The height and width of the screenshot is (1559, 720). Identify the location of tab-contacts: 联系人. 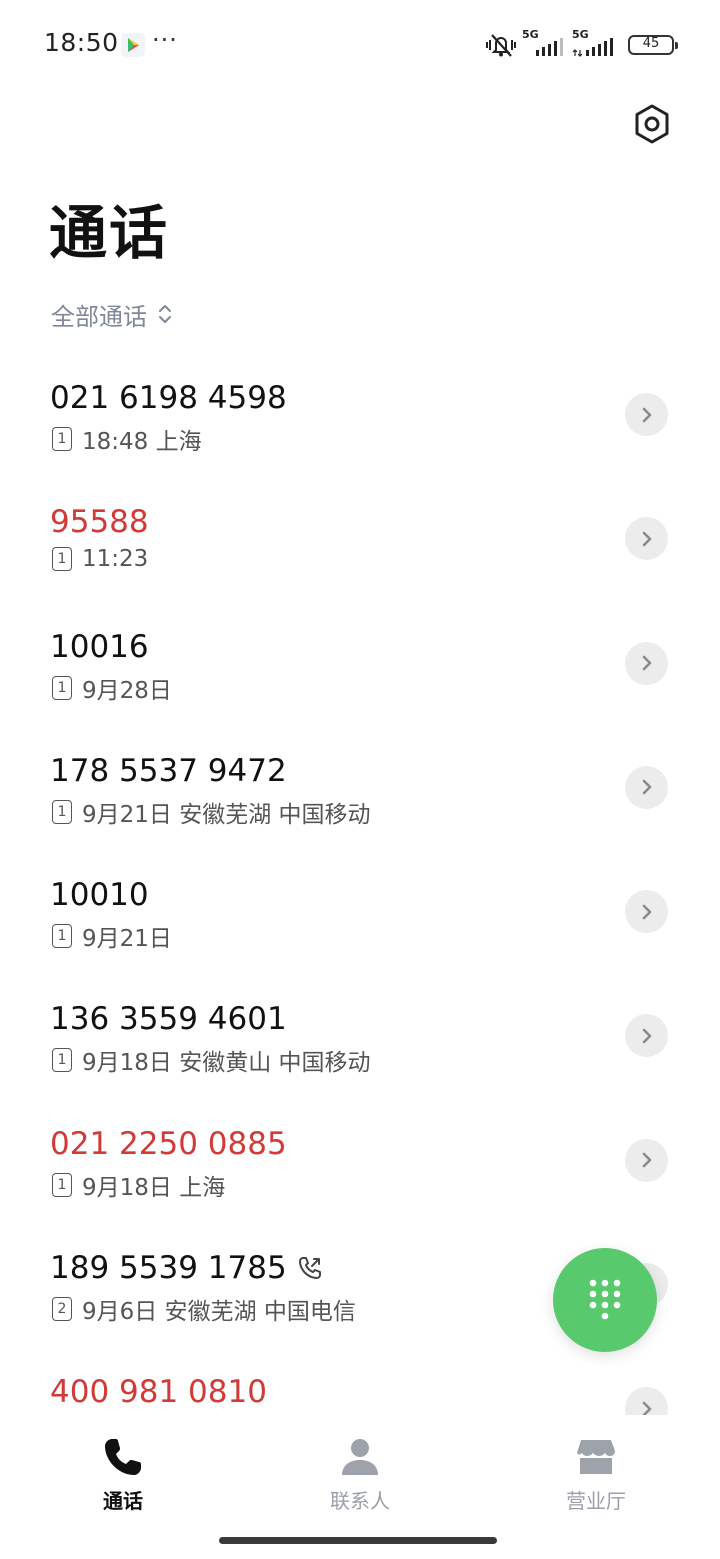
(360, 1478).